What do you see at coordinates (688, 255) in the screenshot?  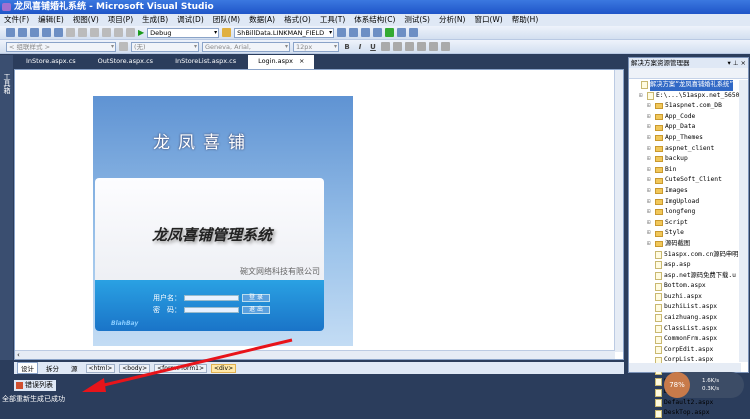 I see `tree-item: 51aspx.com.cn源码申明` at bounding box center [688, 255].